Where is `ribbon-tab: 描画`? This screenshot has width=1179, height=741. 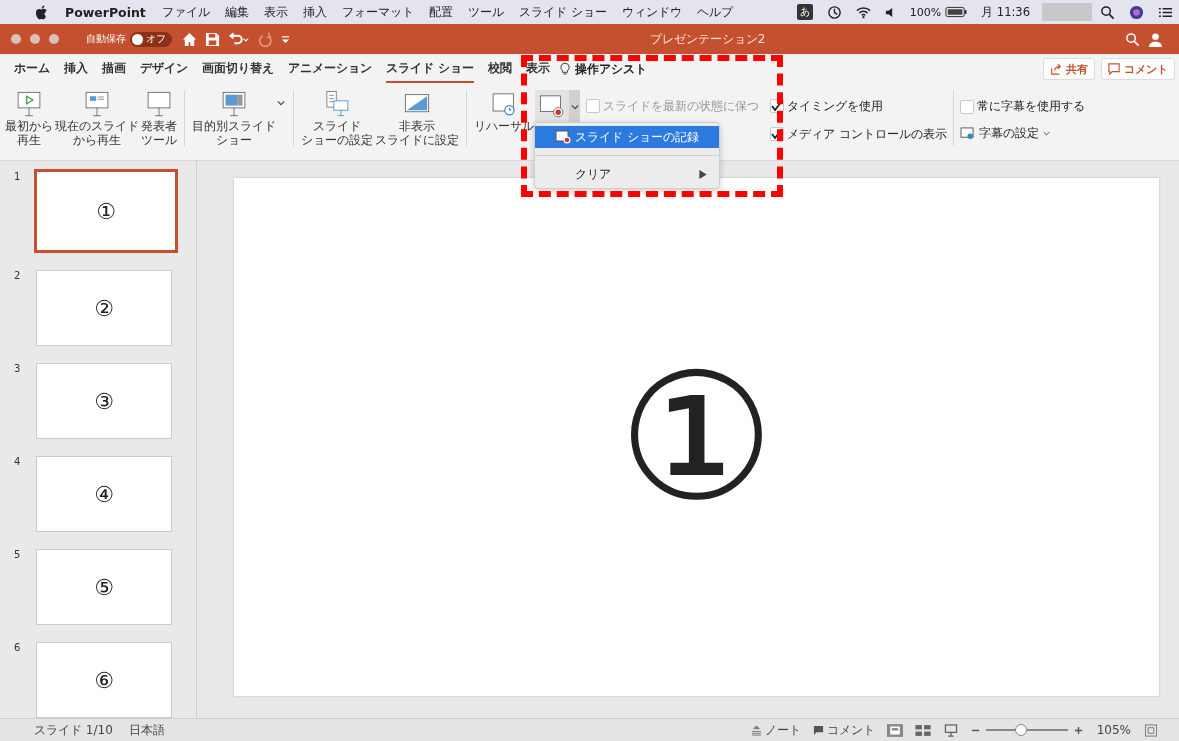
ribbon-tab: 描画 is located at coordinates (114, 69).